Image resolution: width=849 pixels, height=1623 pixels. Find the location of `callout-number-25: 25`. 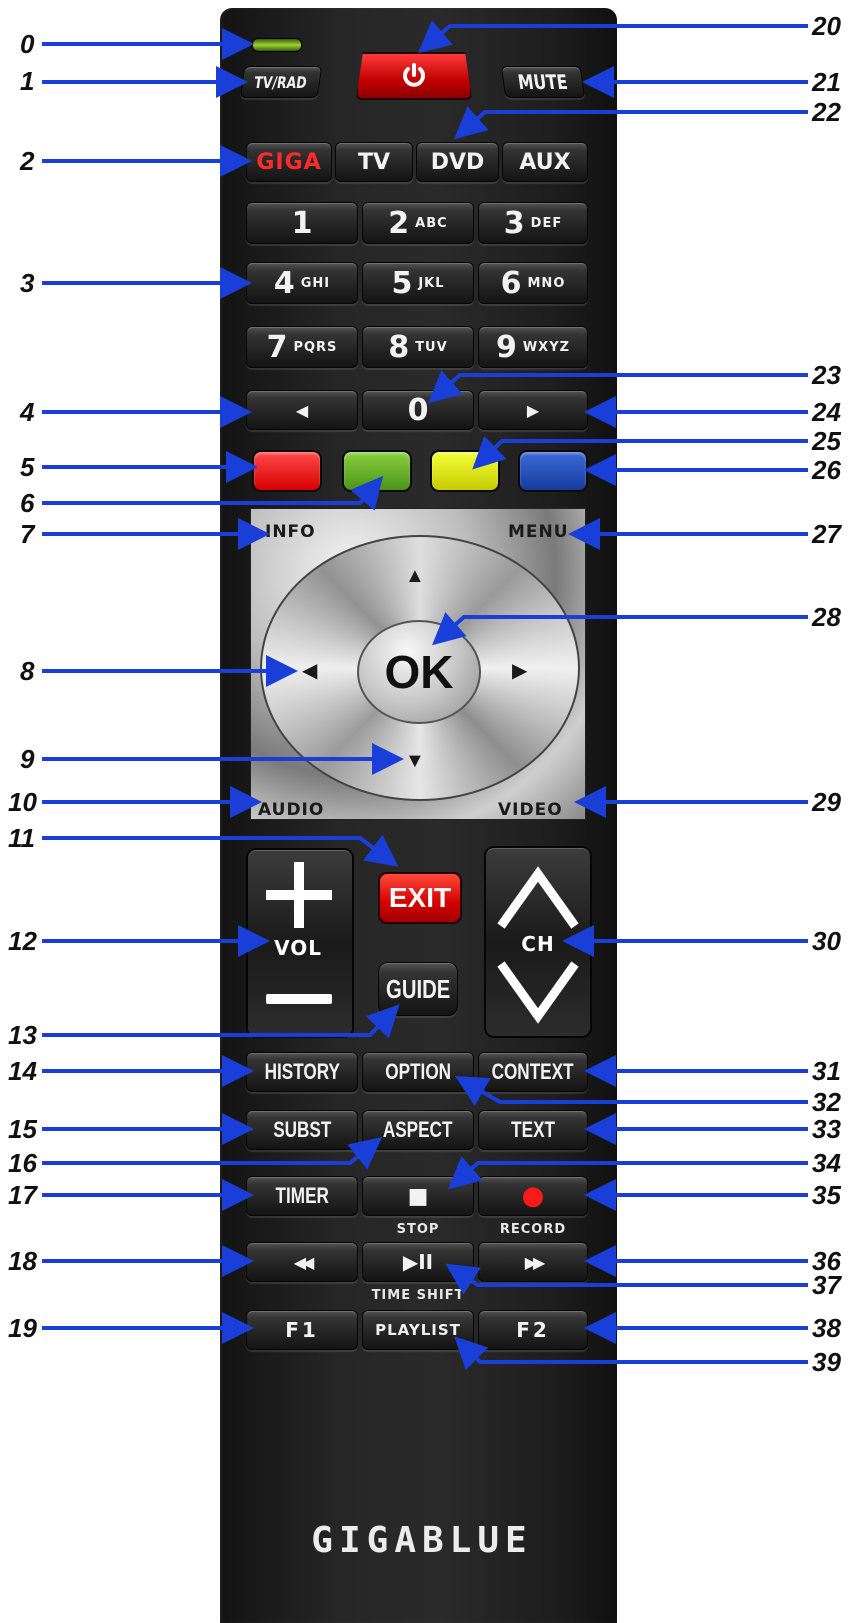

callout-number-25: 25 is located at coordinates (826, 441).